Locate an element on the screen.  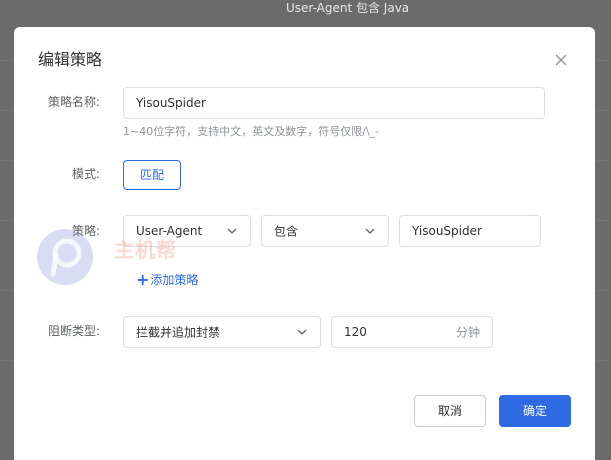
backdrop-header-text: User-Agent 包含 Java is located at coordinates (348, 8).